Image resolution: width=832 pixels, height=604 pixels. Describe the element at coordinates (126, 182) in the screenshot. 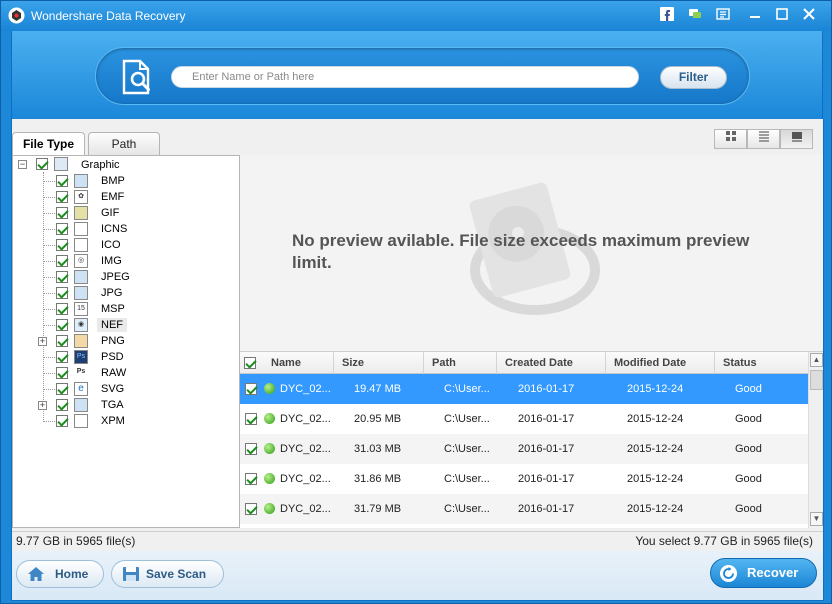

I see `tree-item-bmp: BMP` at that location.